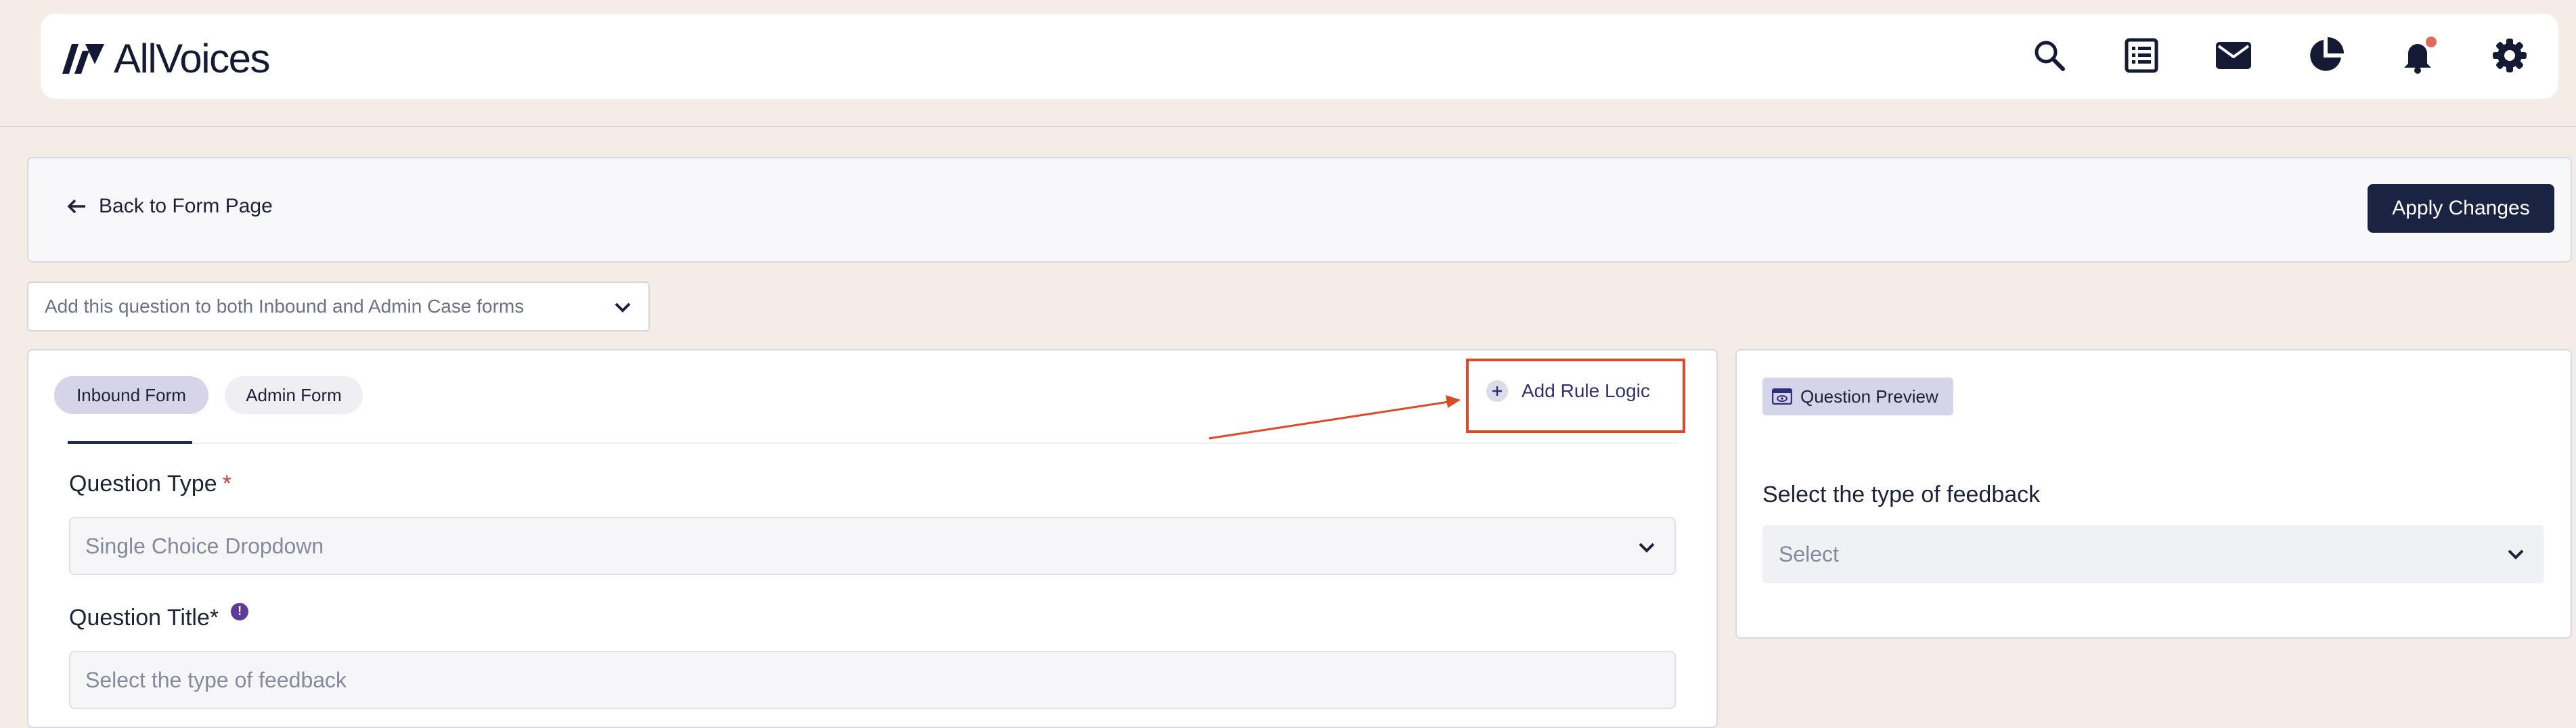  What do you see at coordinates (1288, 126) in the screenshot?
I see `header-divider` at bounding box center [1288, 126].